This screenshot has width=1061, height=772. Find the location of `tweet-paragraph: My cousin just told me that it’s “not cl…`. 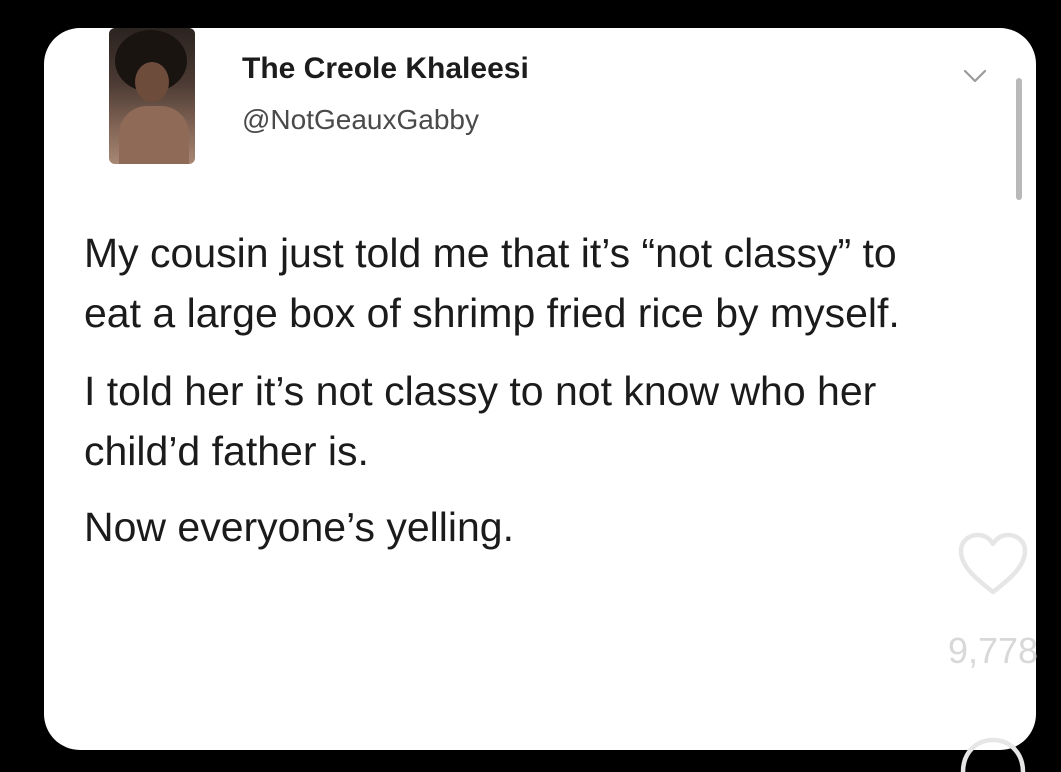

tweet-paragraph: My cousin just told me that it’s “not cl… is located at coordinates (492, 283).